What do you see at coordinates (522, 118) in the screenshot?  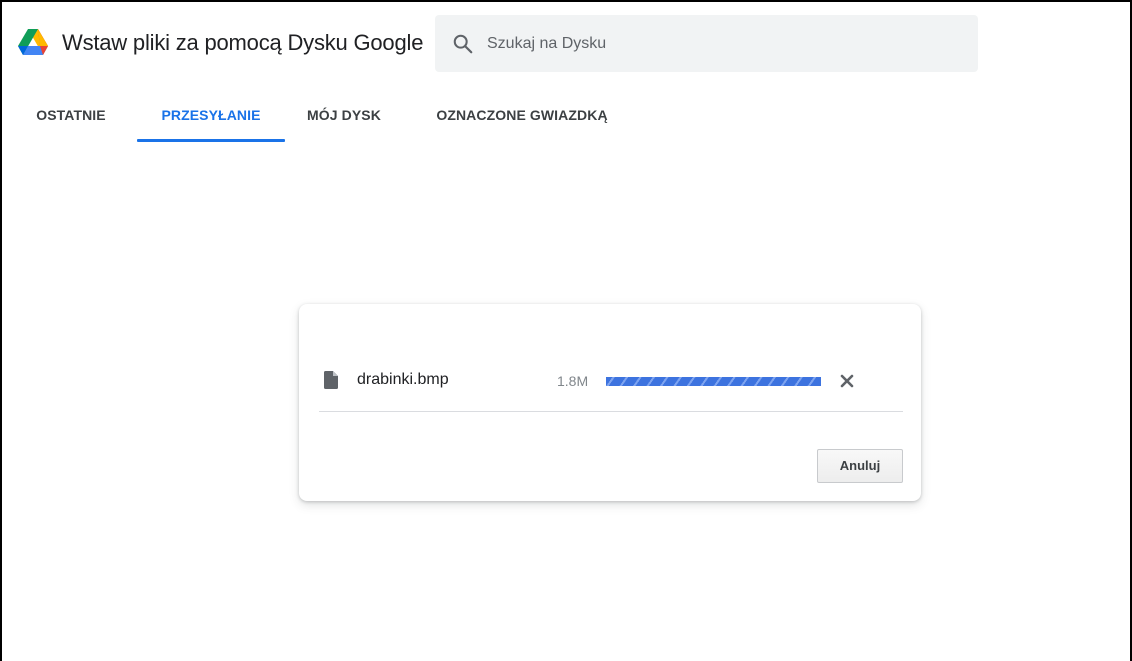 I see `tab-starred: OZNACZONE GWIAZDKĄ` at bounding box center [522, 118].